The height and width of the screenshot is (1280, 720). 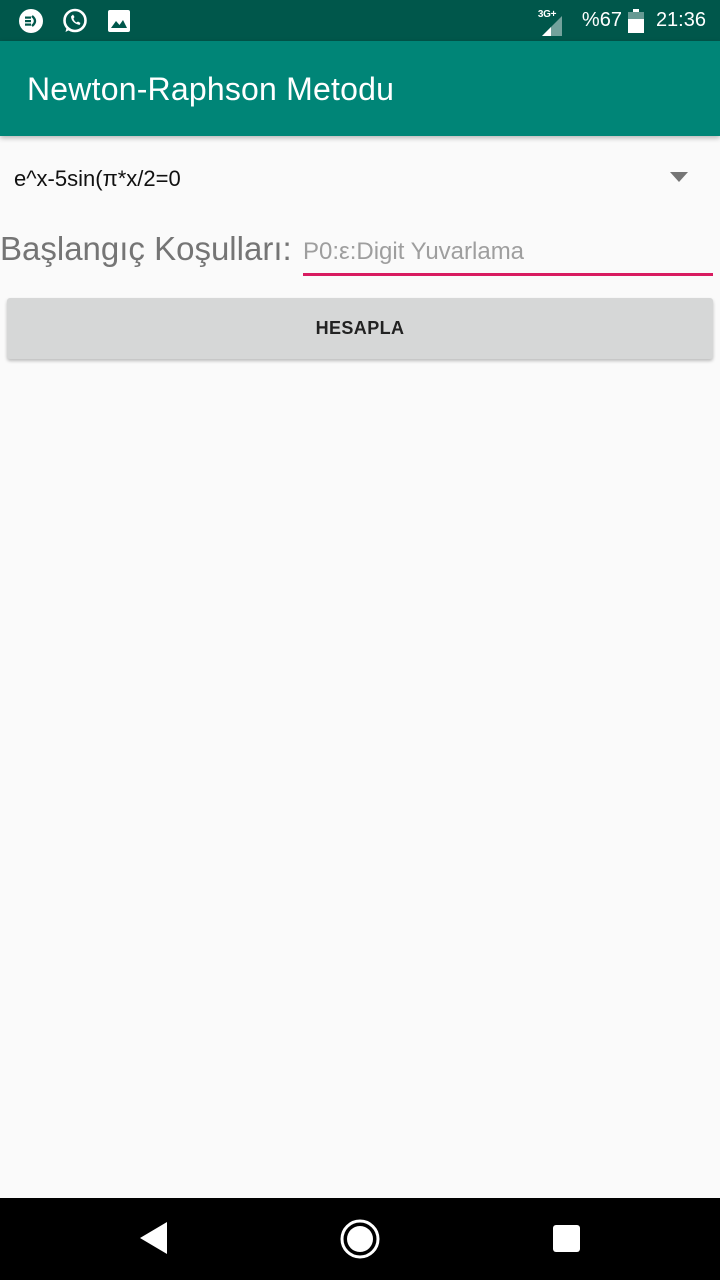 I want to click on equation-spinner-value: e^x-5sin(π*x/2=0, so click(x=97, y=178).